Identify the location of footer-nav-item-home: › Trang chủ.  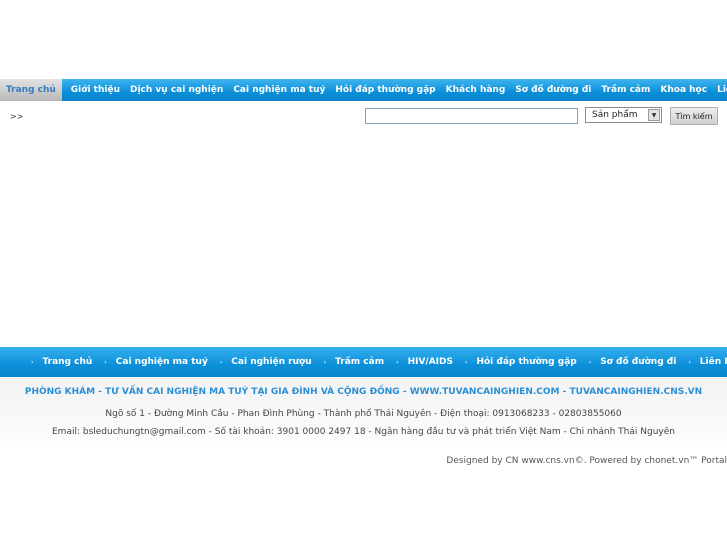
(61, 362).